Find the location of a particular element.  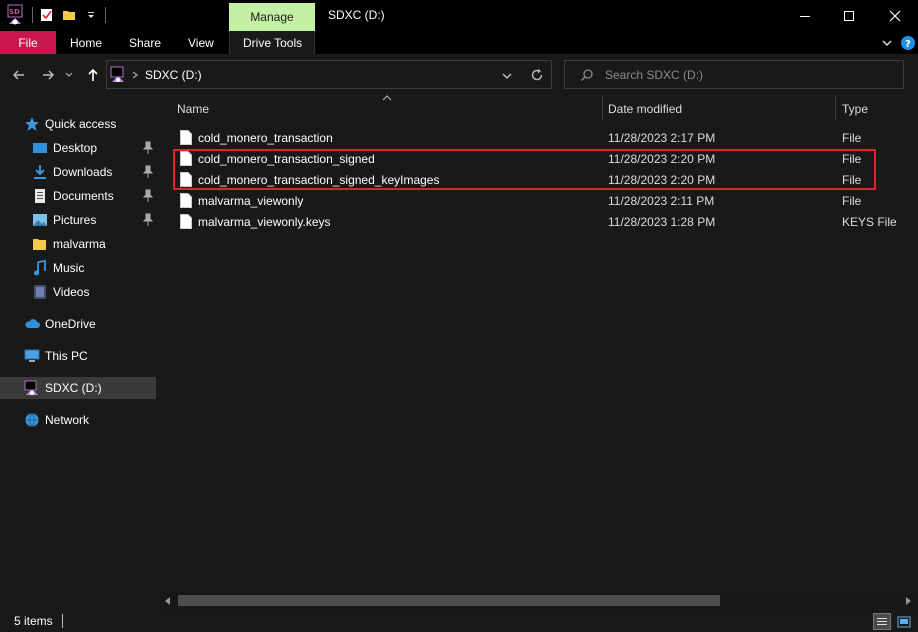

customize-toolbar-icon is located at coordinates (91, 15).